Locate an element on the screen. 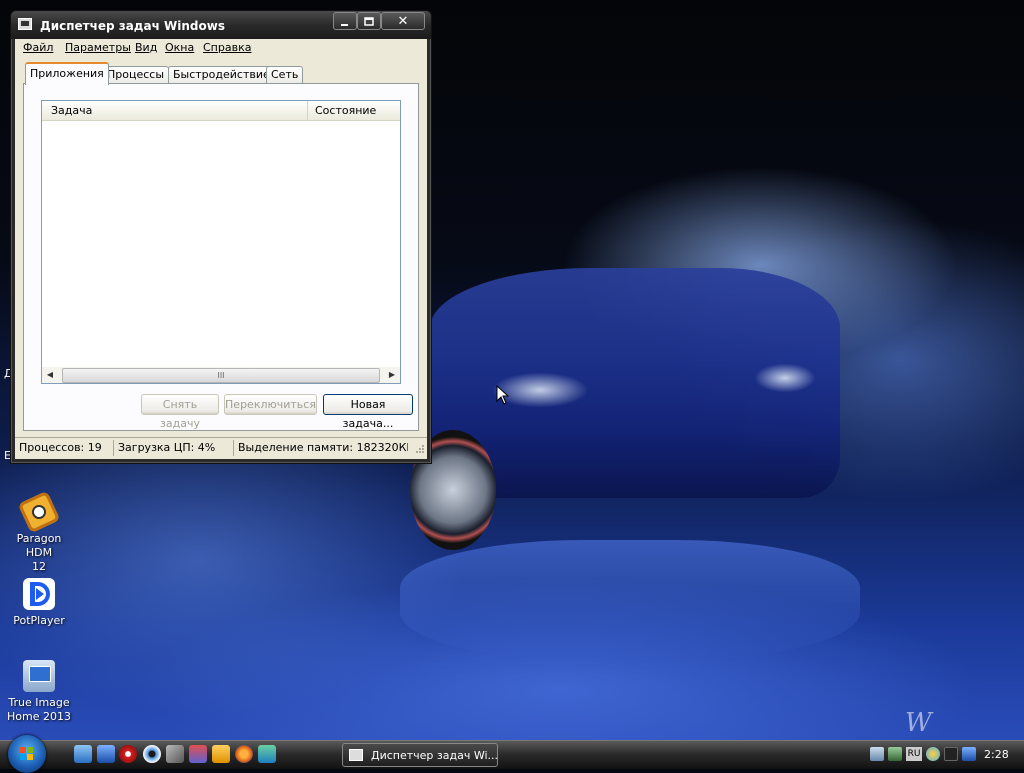 This screenshot has width=1024, height=773. wallpaper-reflection is located at coordinates (630, 600).